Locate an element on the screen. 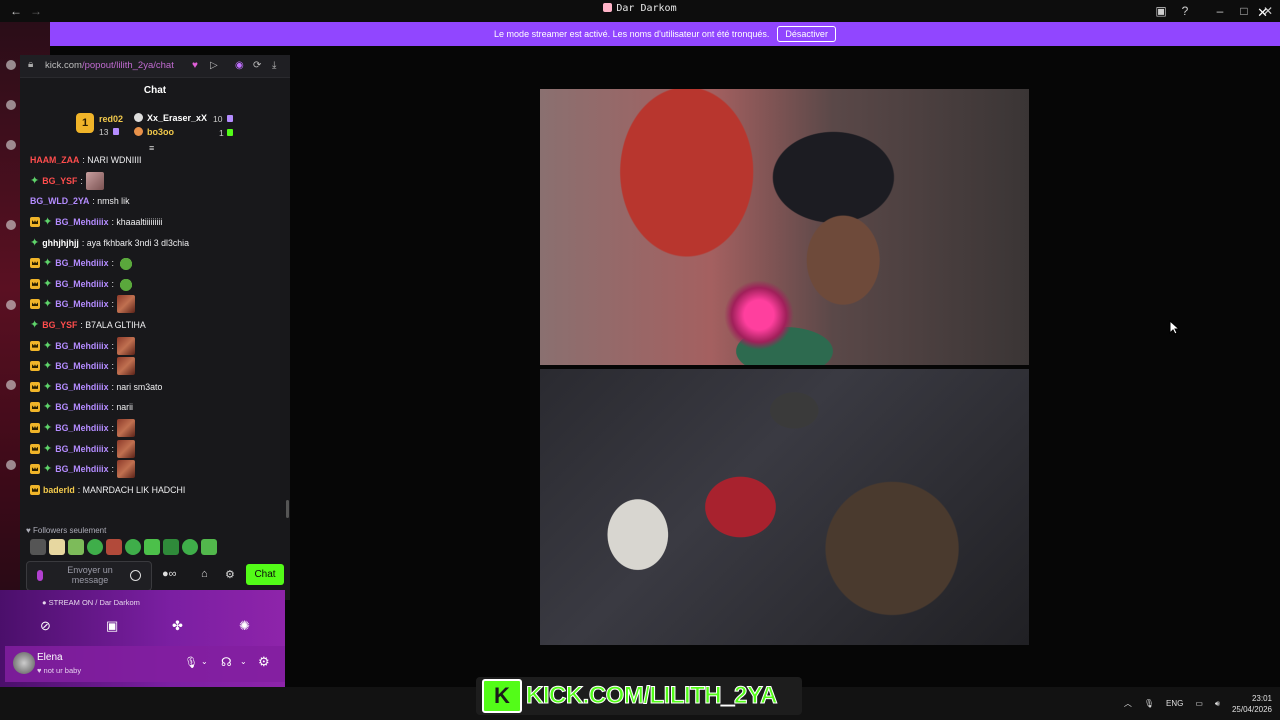  microphone-icon is located at coordinates (40, 575).